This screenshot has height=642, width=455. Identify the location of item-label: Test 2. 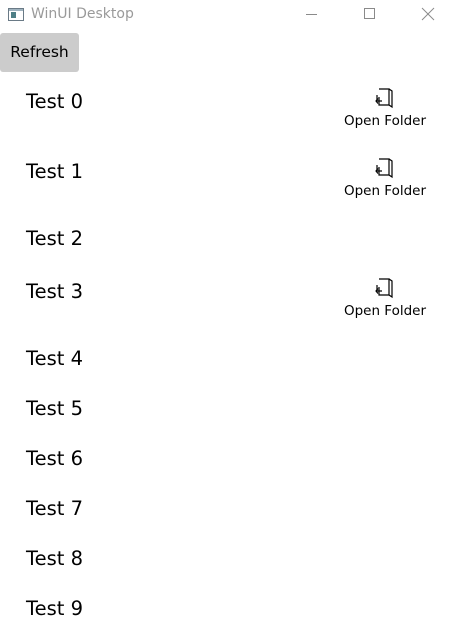
(55, 238).